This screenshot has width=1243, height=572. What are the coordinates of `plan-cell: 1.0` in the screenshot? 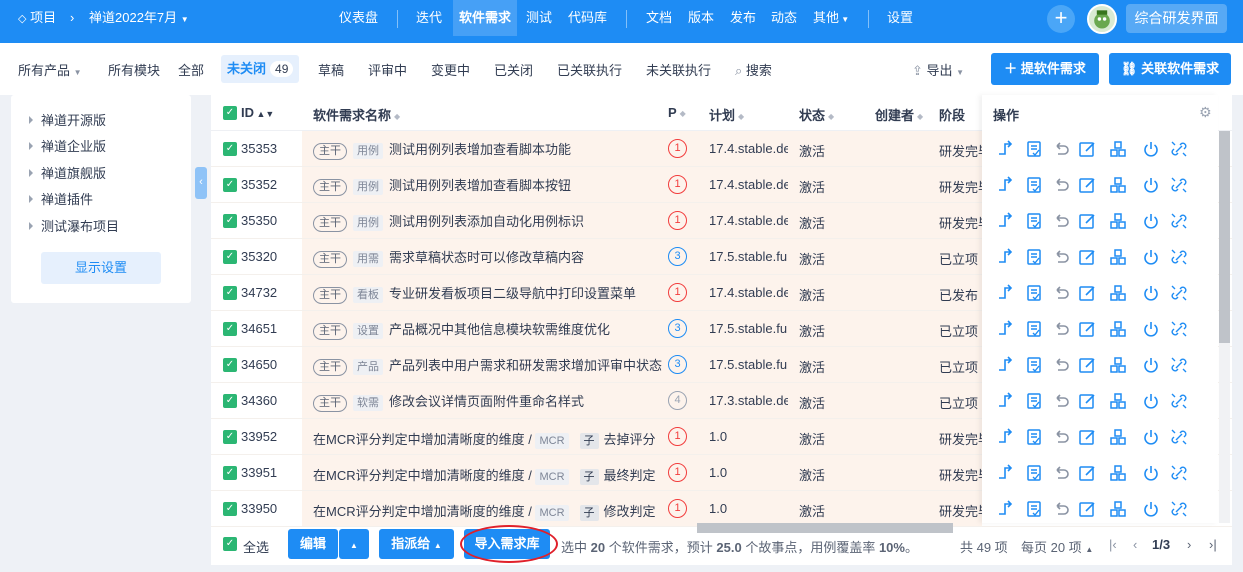 It's located at (748, 436).